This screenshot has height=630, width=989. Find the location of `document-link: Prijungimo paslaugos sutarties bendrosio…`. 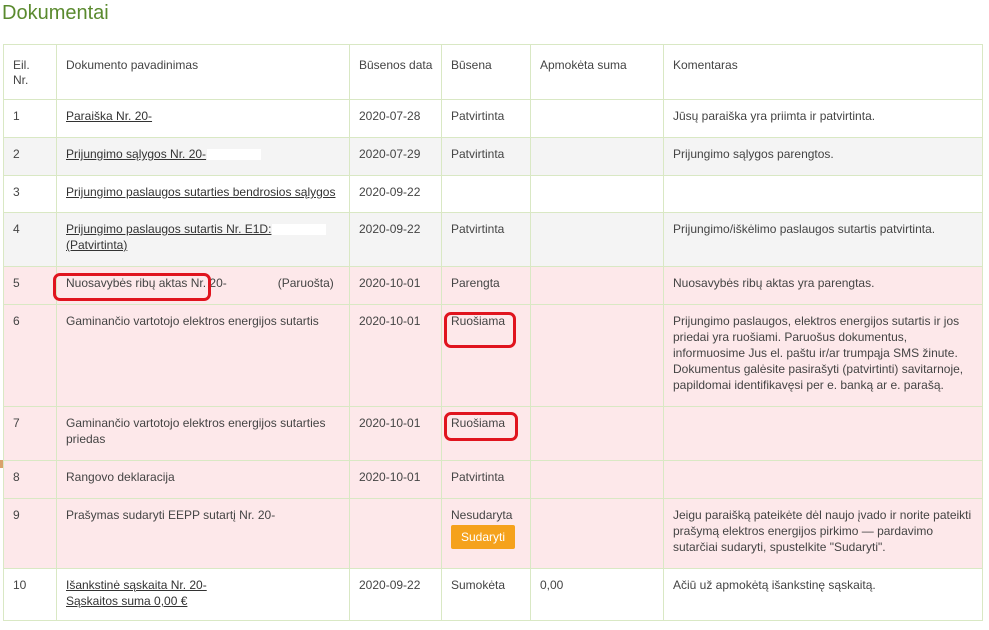

document-link: Prijungimo paslaugos sutarties bendrosio… is located at coordinates (200, 192).